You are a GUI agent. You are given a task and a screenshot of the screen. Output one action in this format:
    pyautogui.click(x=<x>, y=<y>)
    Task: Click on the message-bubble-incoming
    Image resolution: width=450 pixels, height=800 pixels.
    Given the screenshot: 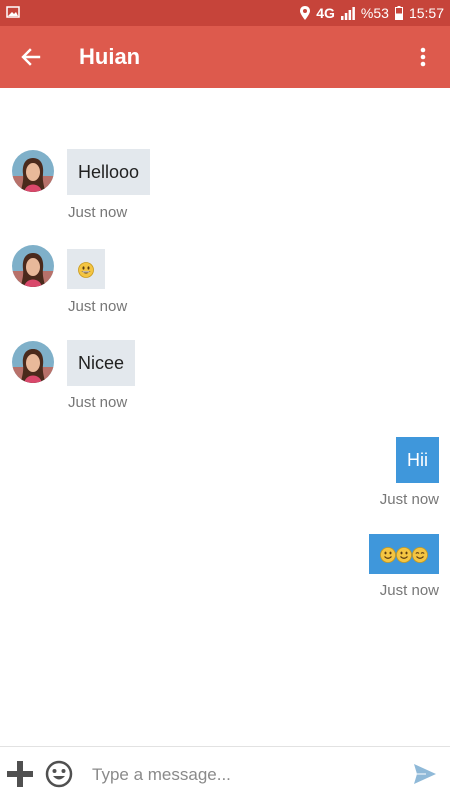 What is the action you would take?
    pyautogui.click(x=86, y=269)
    